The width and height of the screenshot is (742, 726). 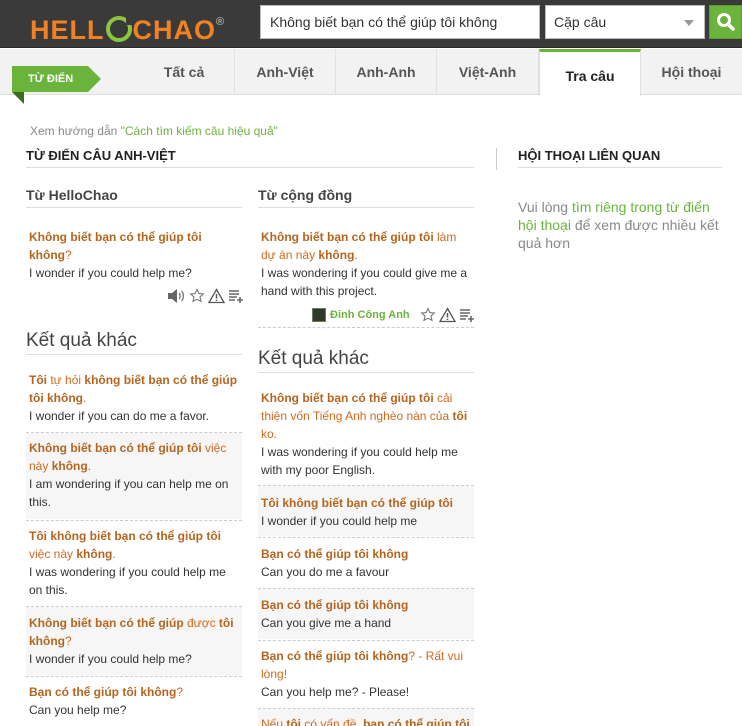 What do you see at coordinates (119, 29) in the screenshot?
I see `logo-ring-icon` at bounding box center [119, 29].